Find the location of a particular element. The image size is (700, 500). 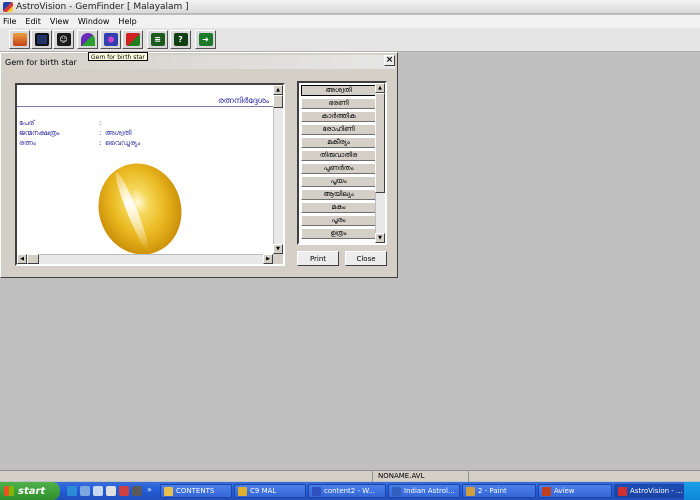

notes-button: ≡ is located at coordinates (157, 39).